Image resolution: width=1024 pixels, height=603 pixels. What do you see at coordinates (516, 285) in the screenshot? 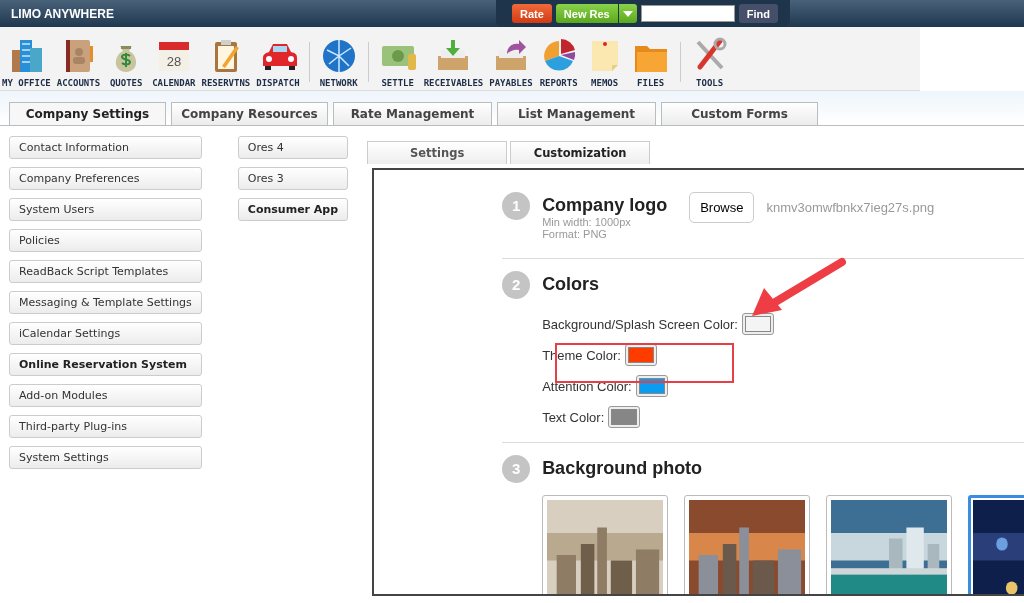
I see `step-number: 2` at bounding box center [516, 285].